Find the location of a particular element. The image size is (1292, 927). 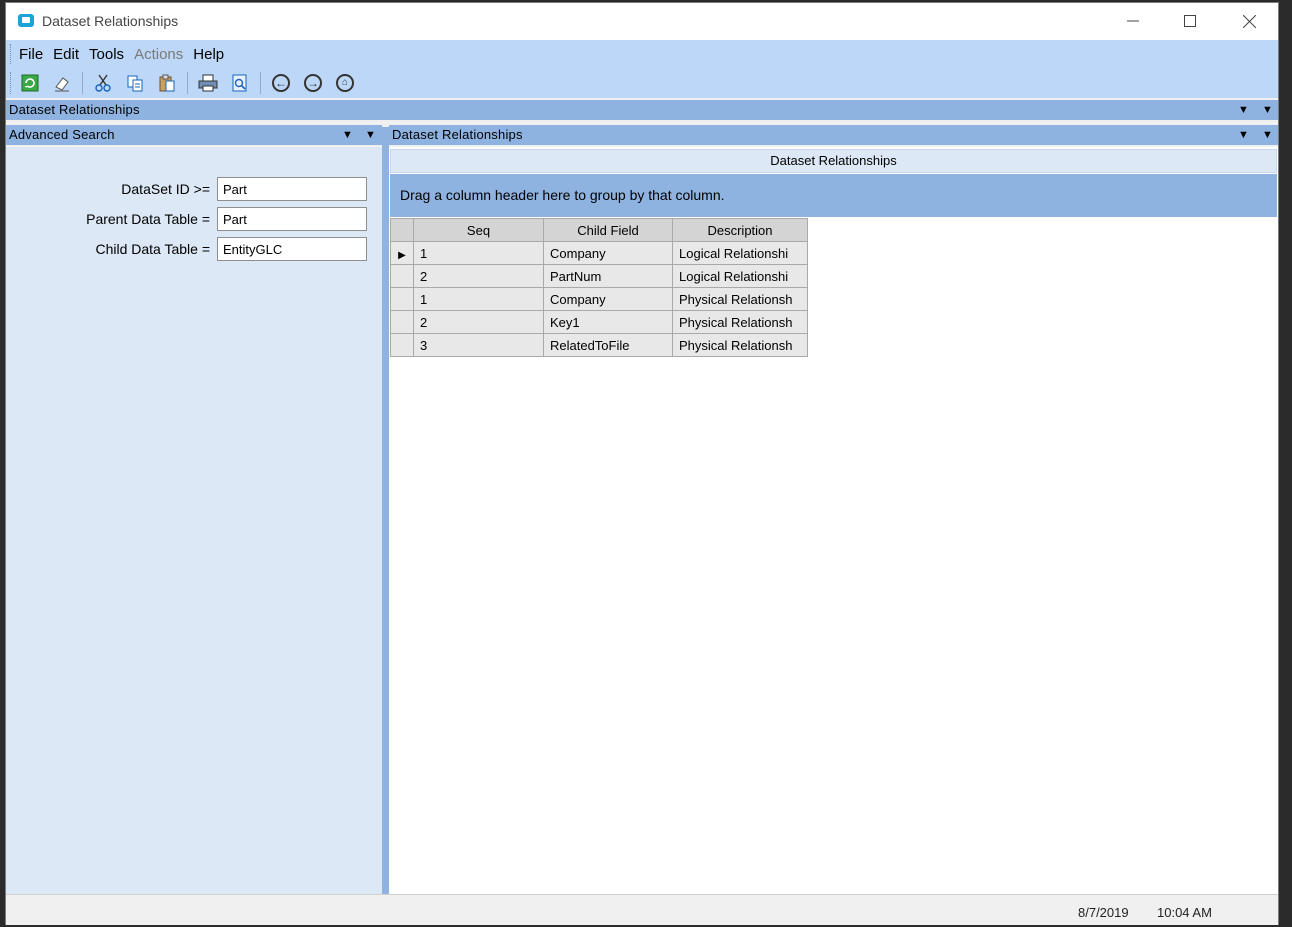

toolbar: ← → ⌂ is located at coordinates (191, 83).